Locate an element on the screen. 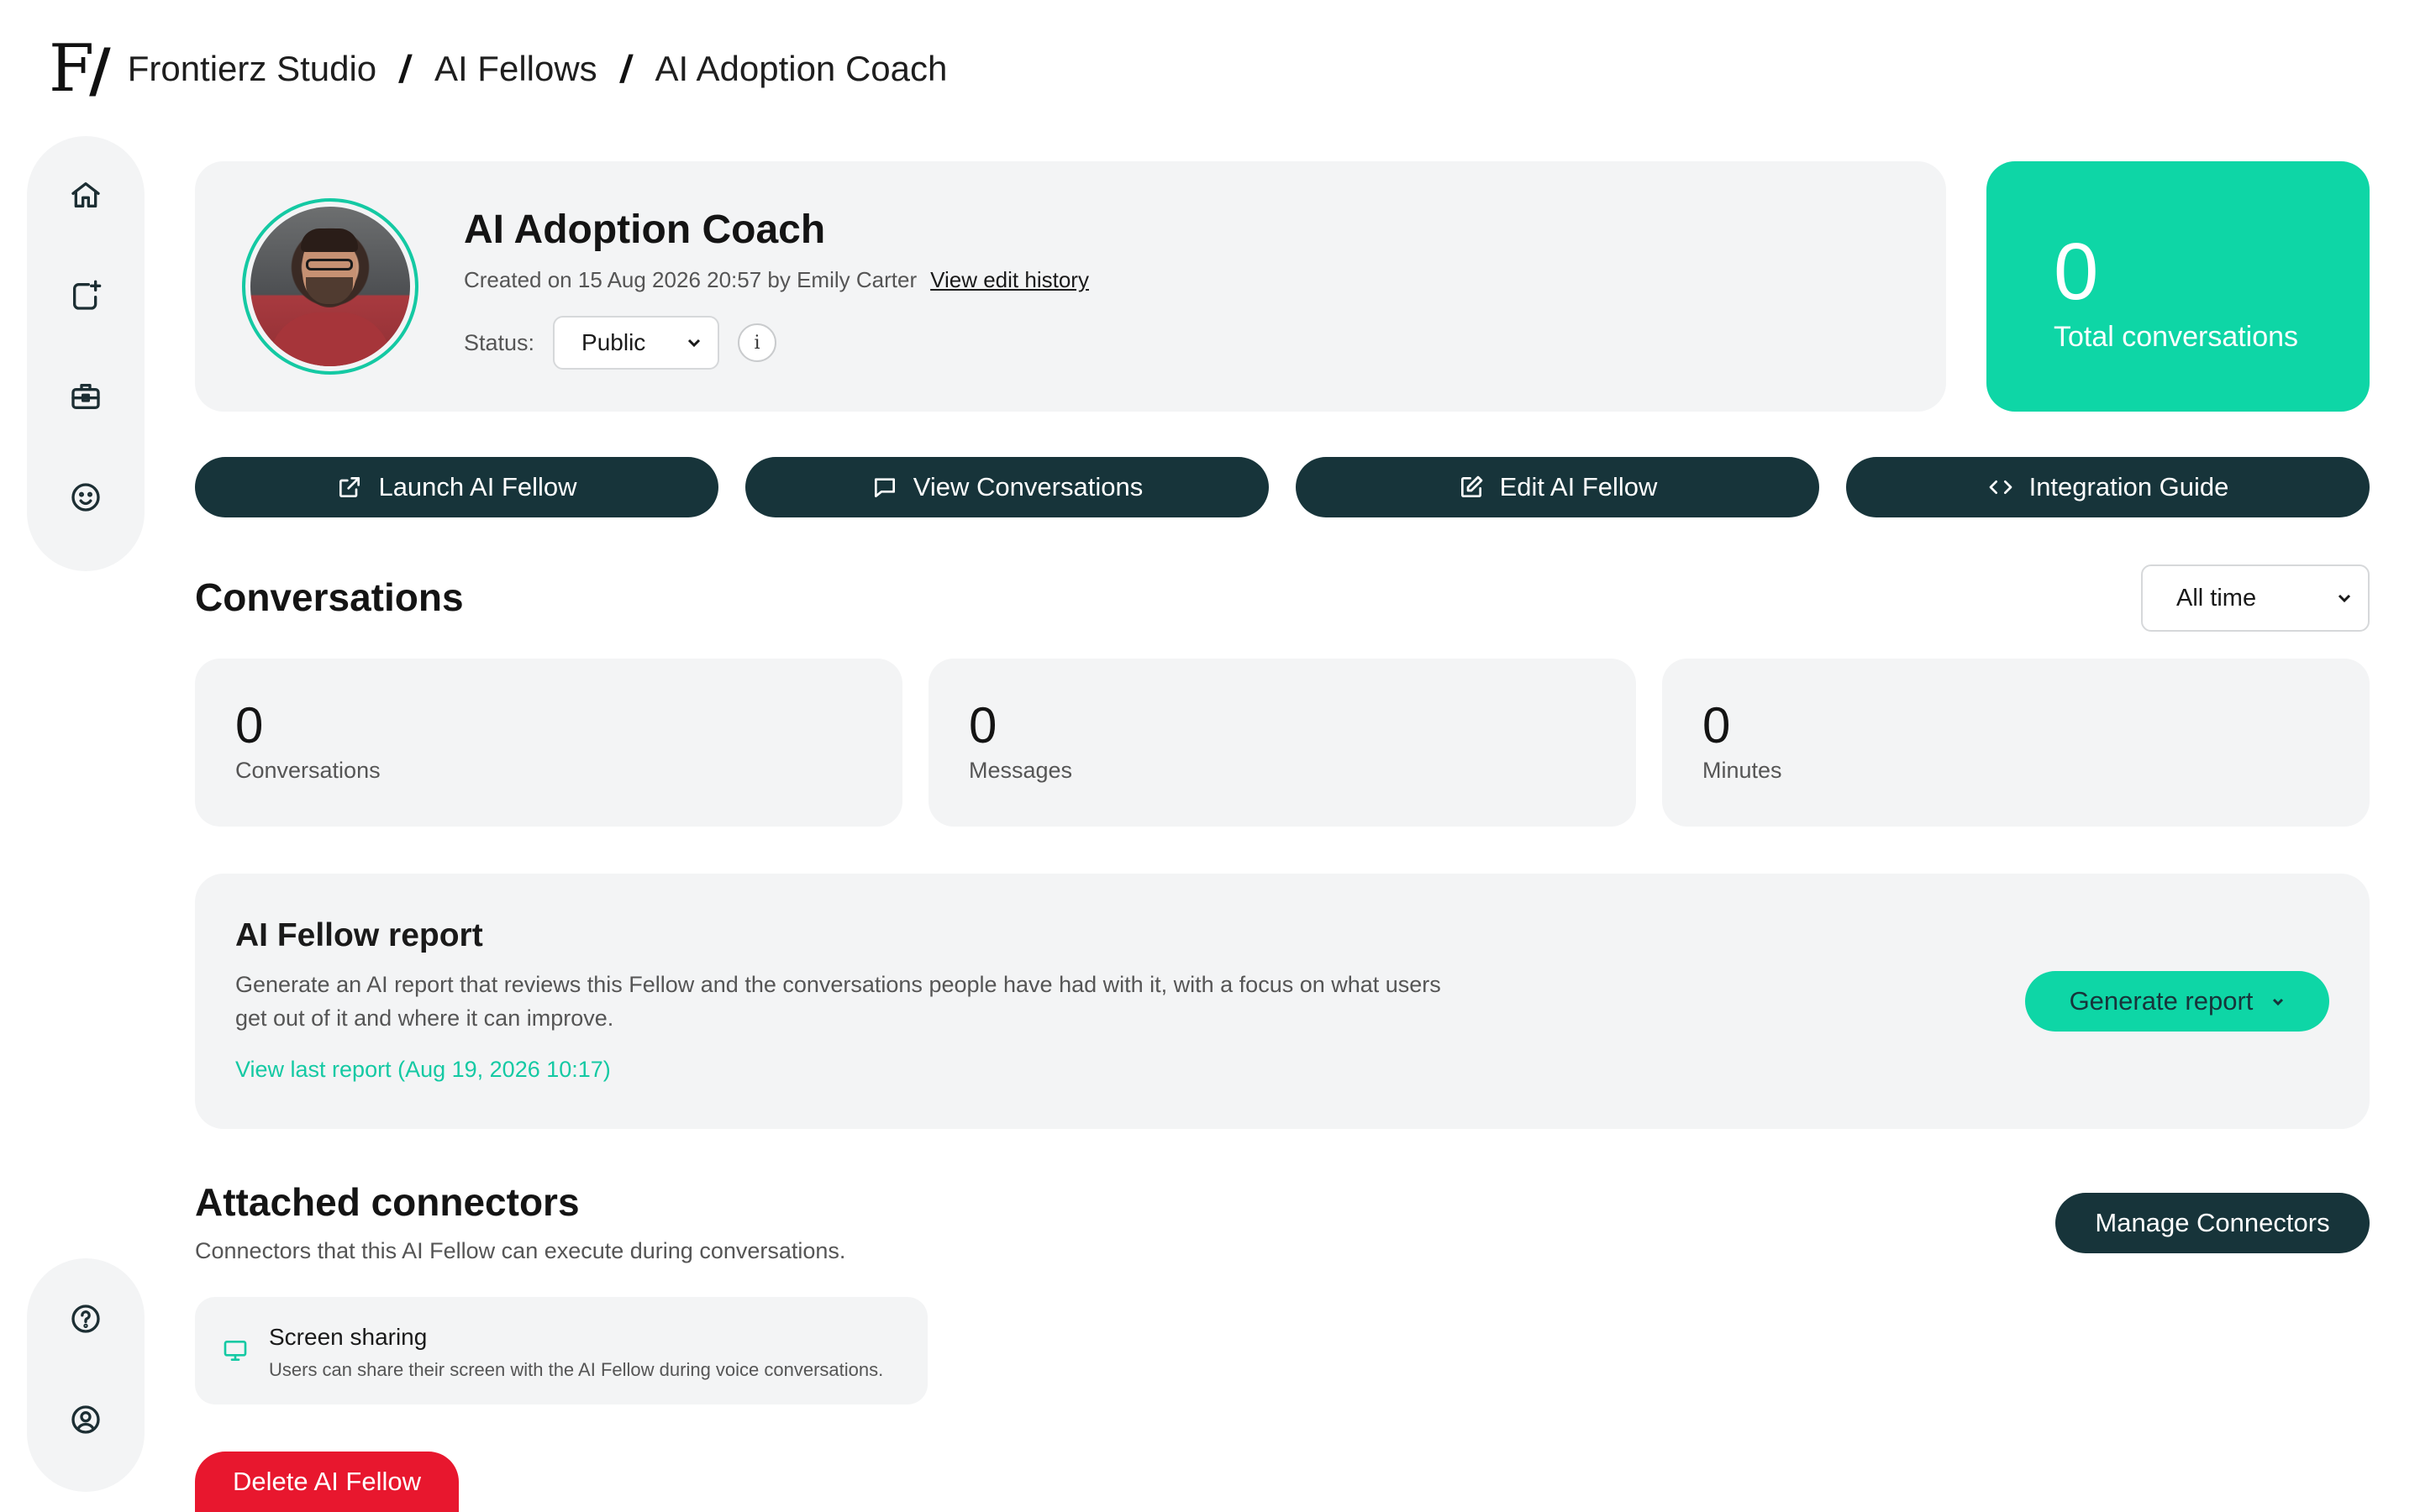 The image size is (2420, 1512). view-edit-history-link: View edit history is located at coordinates (1010, 280).